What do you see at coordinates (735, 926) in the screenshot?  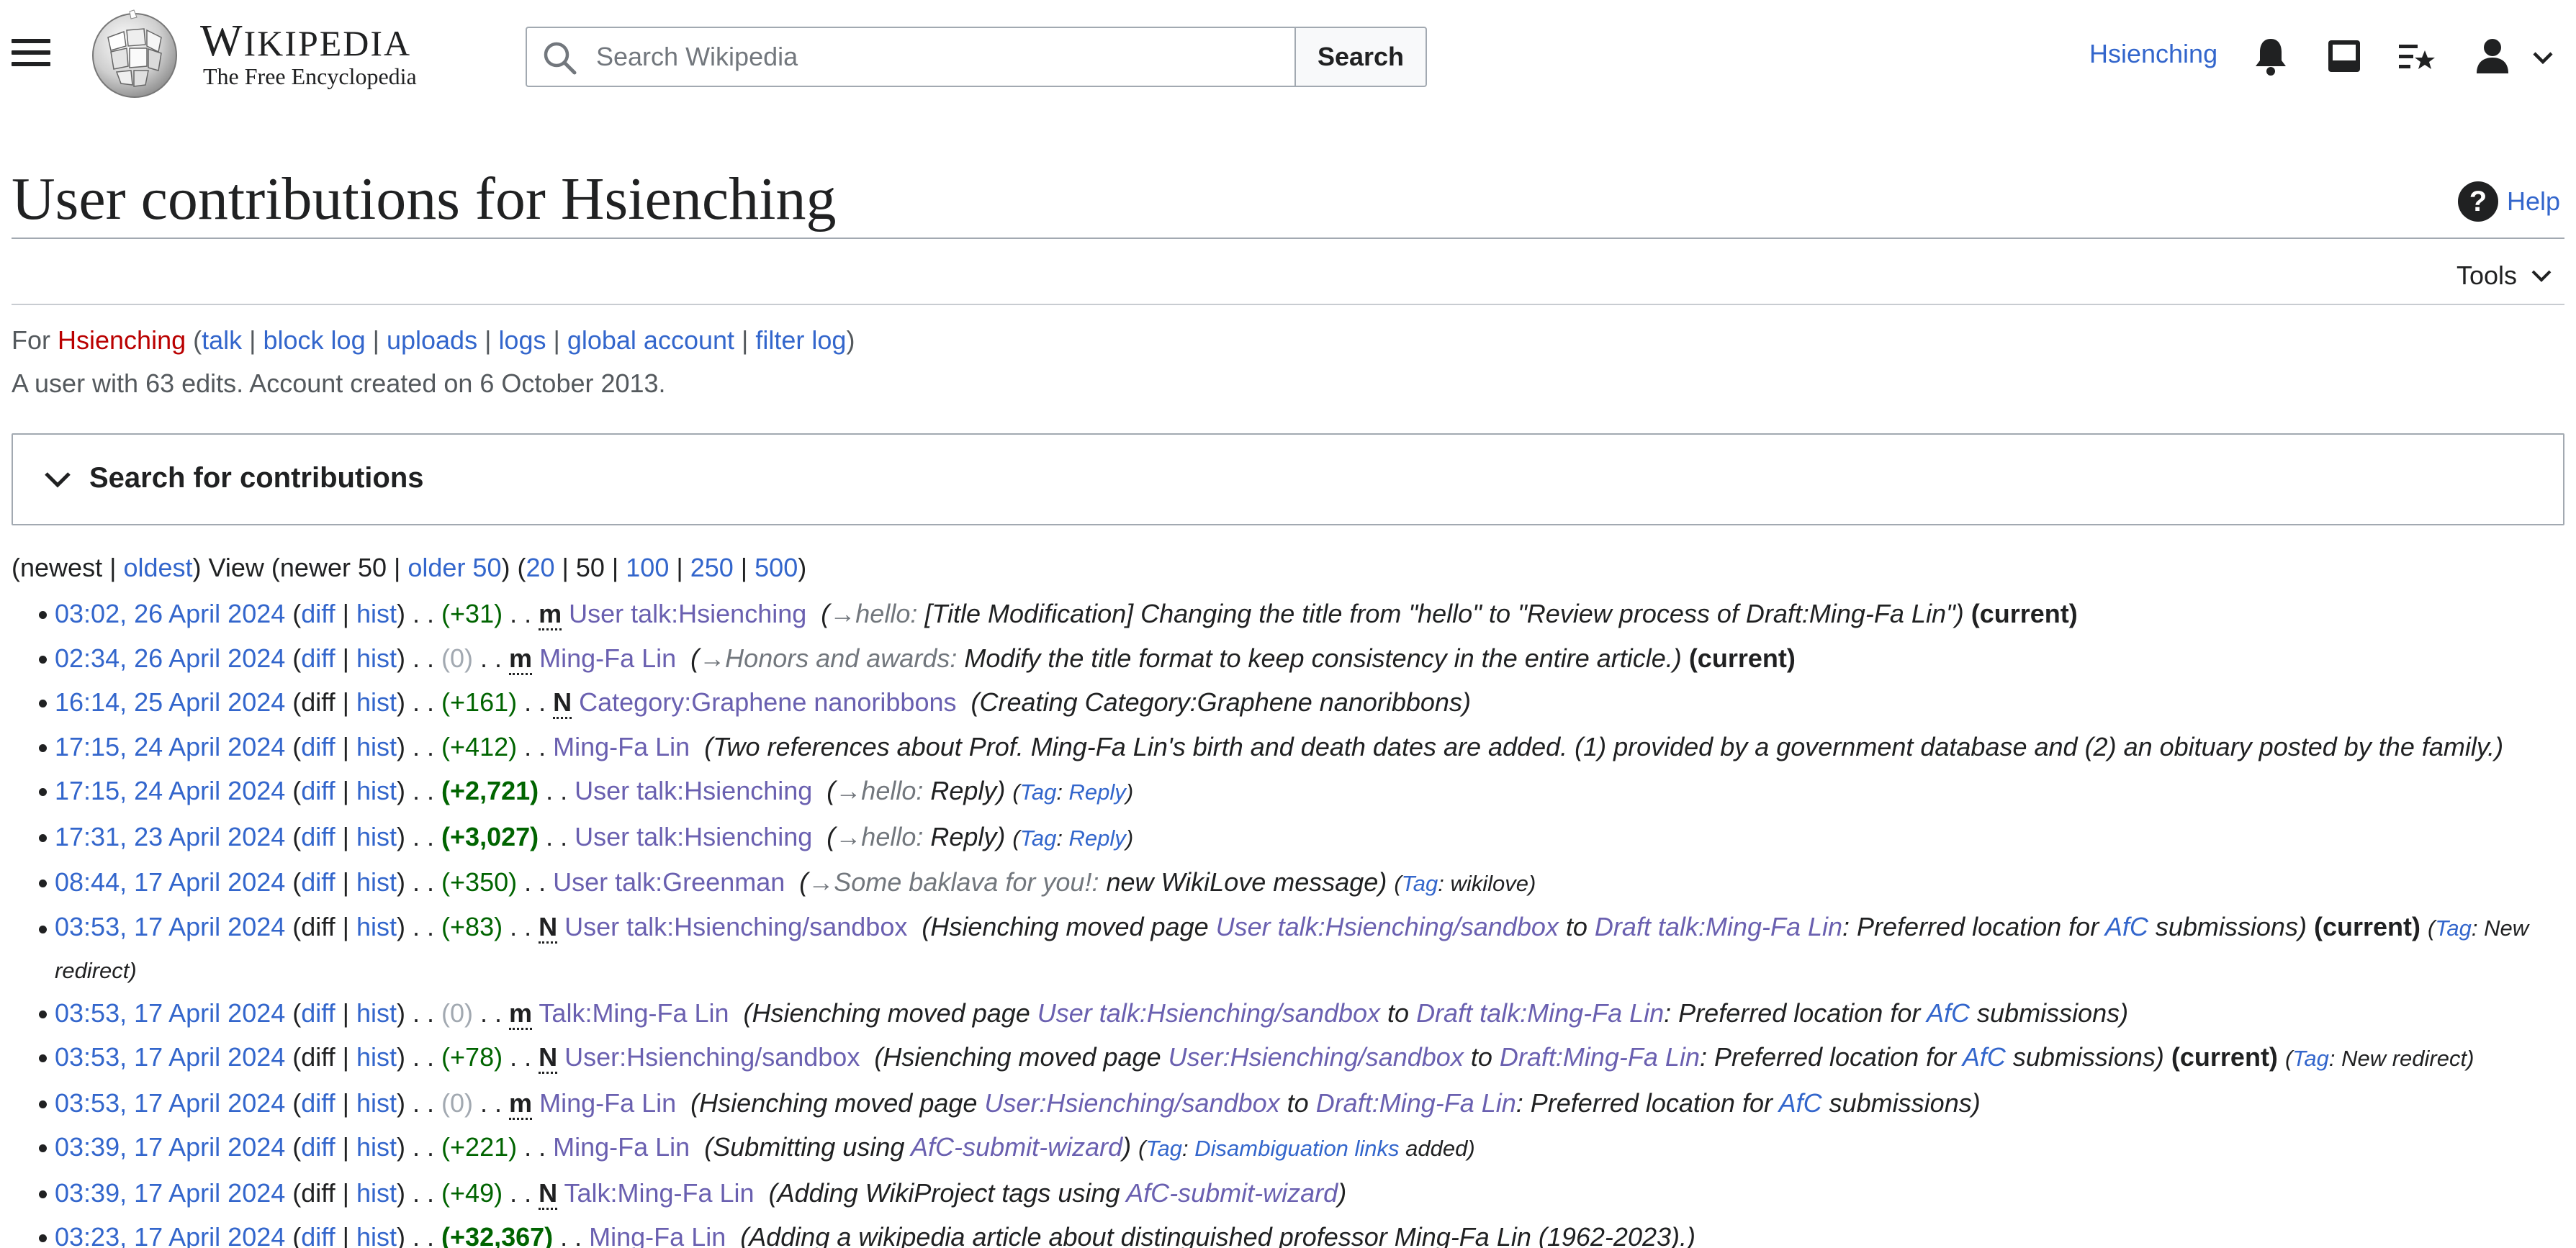 I see `page-link: User talk:Hsienching/sandbox` at bounding box center [735, 926].